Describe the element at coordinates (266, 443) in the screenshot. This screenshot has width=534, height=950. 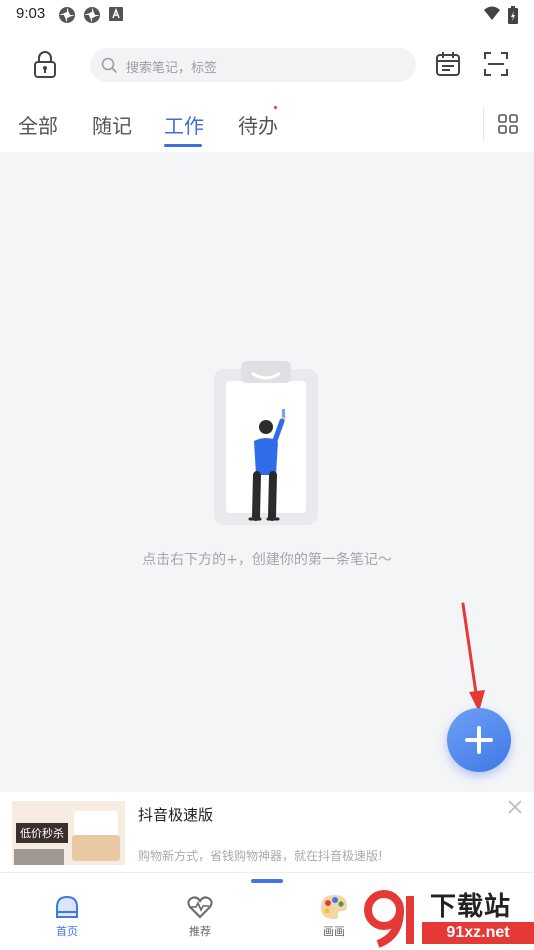
I see `empty-state-illustration` at that location.